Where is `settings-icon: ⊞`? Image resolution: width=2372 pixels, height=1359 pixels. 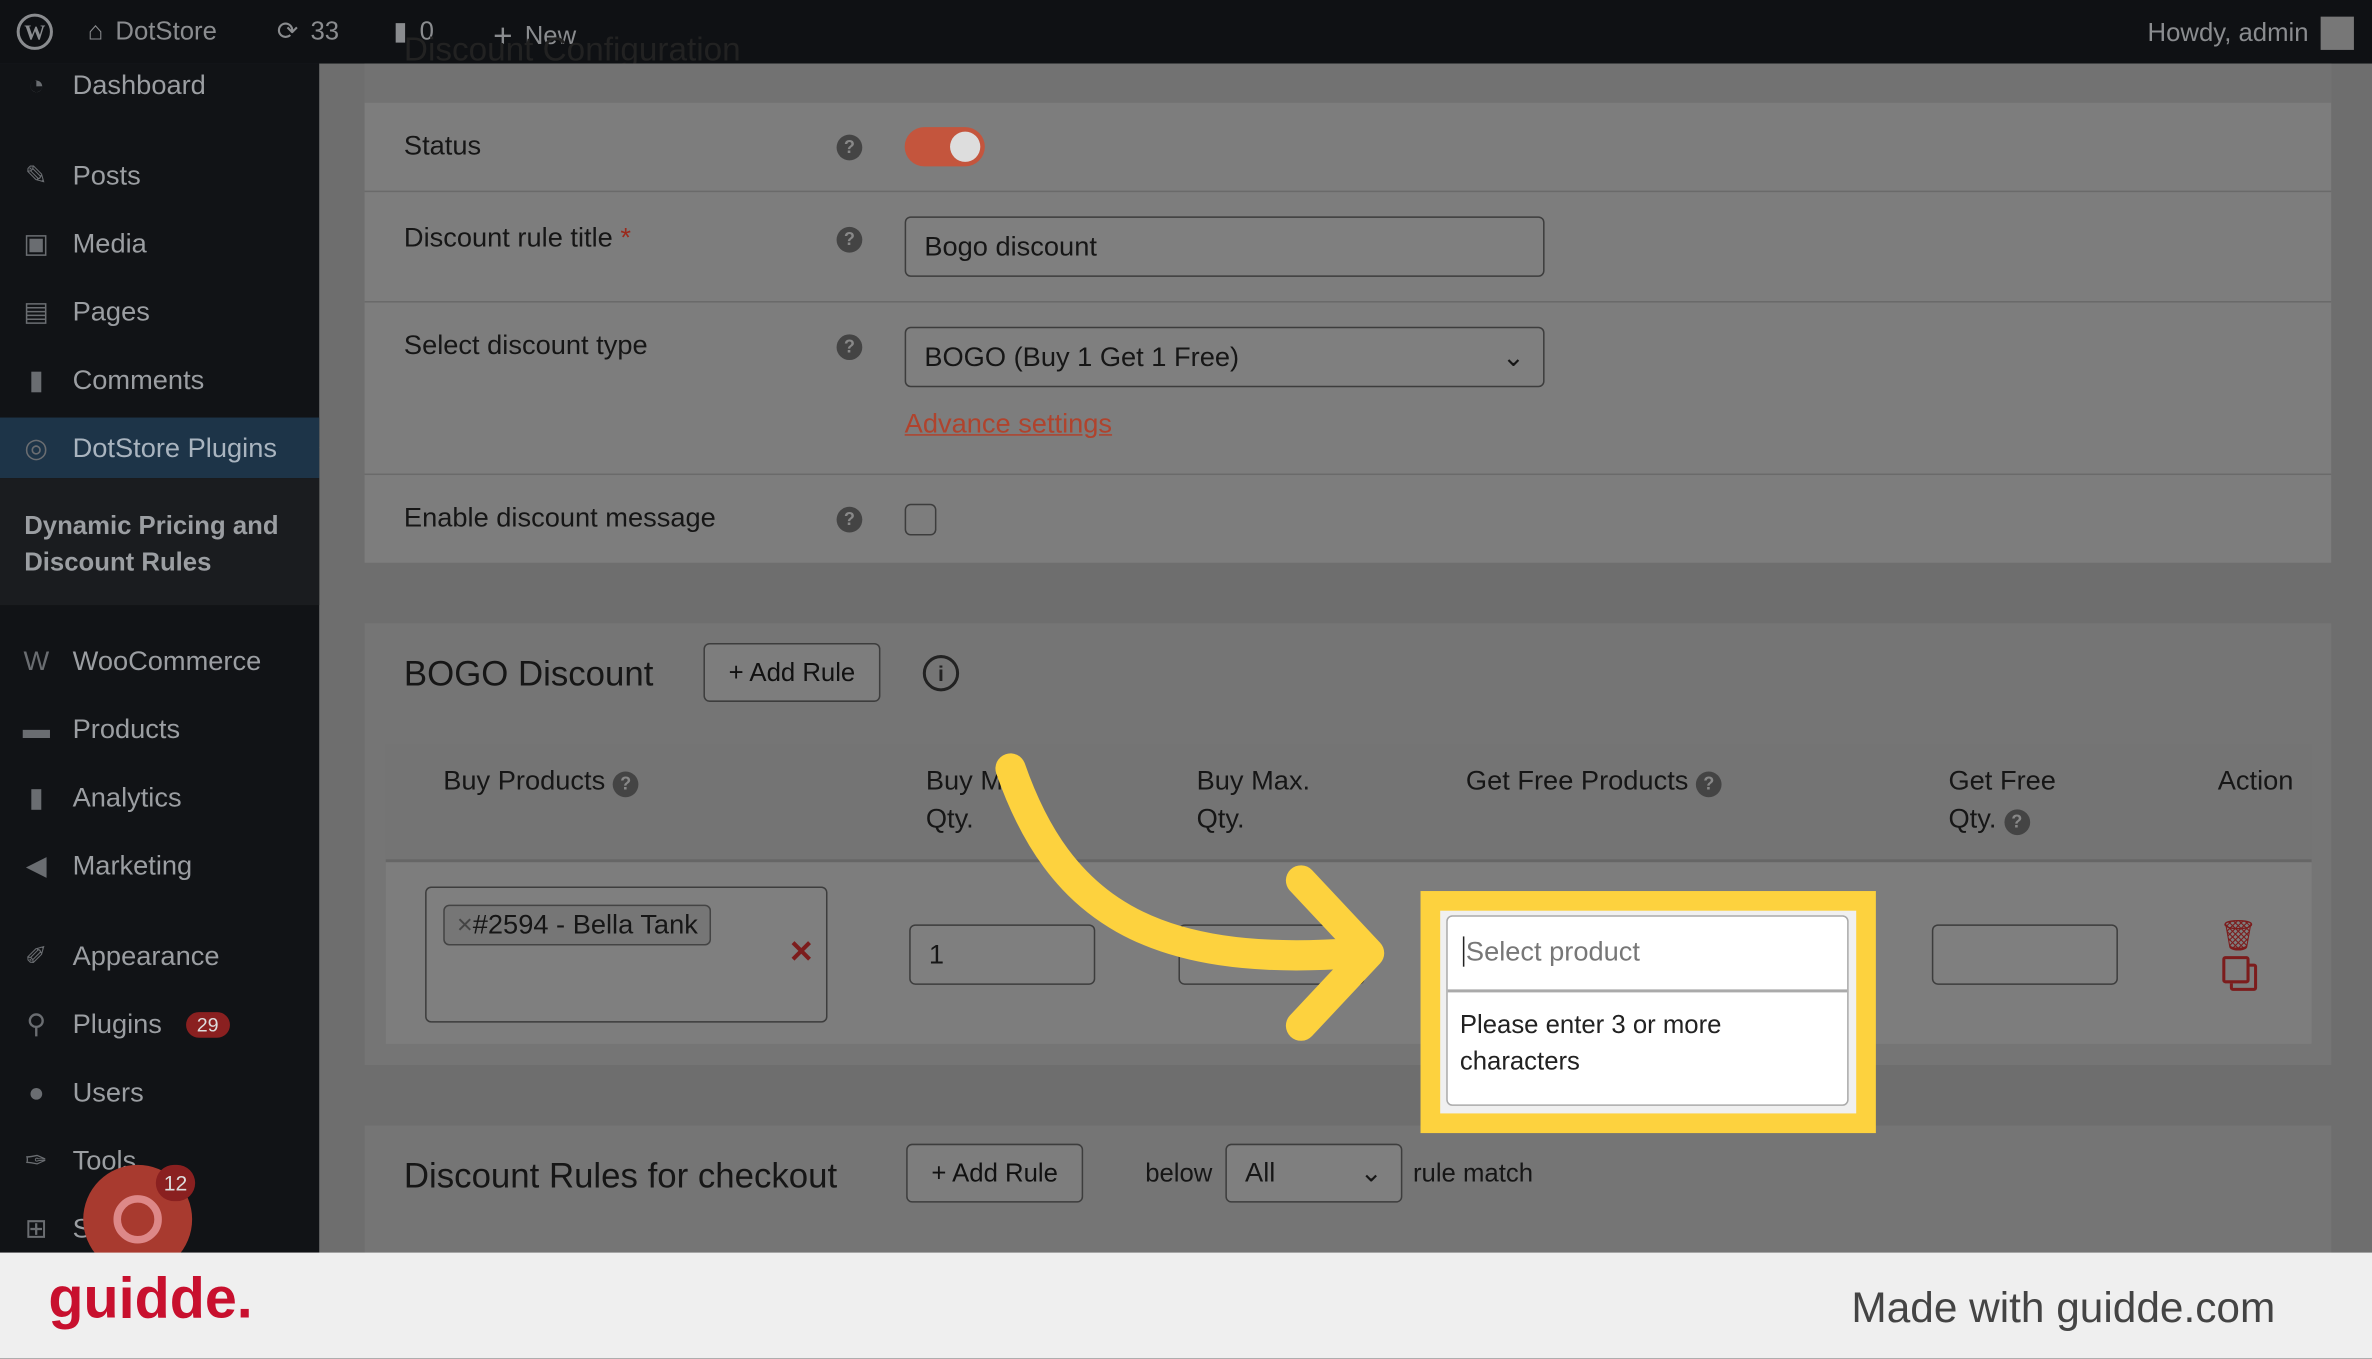
settings-icon: ⊞ is located at coordinates (36, 1227).